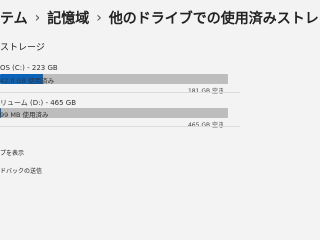 This screenshot has height=240, width=320. I want to click on drive-name: リューム (D:) - 465 GB, so click(38, 103).